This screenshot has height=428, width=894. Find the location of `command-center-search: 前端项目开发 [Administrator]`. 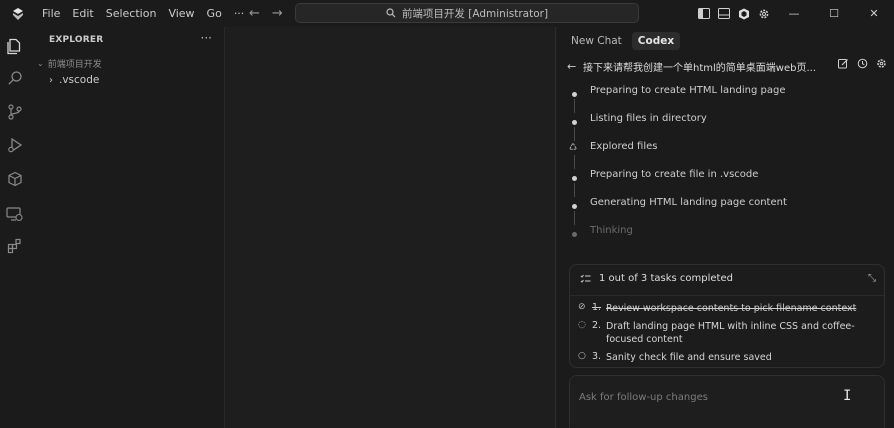

command-center-search: 前端项目开发 [Administrator] is located at coordinates (467, 13).